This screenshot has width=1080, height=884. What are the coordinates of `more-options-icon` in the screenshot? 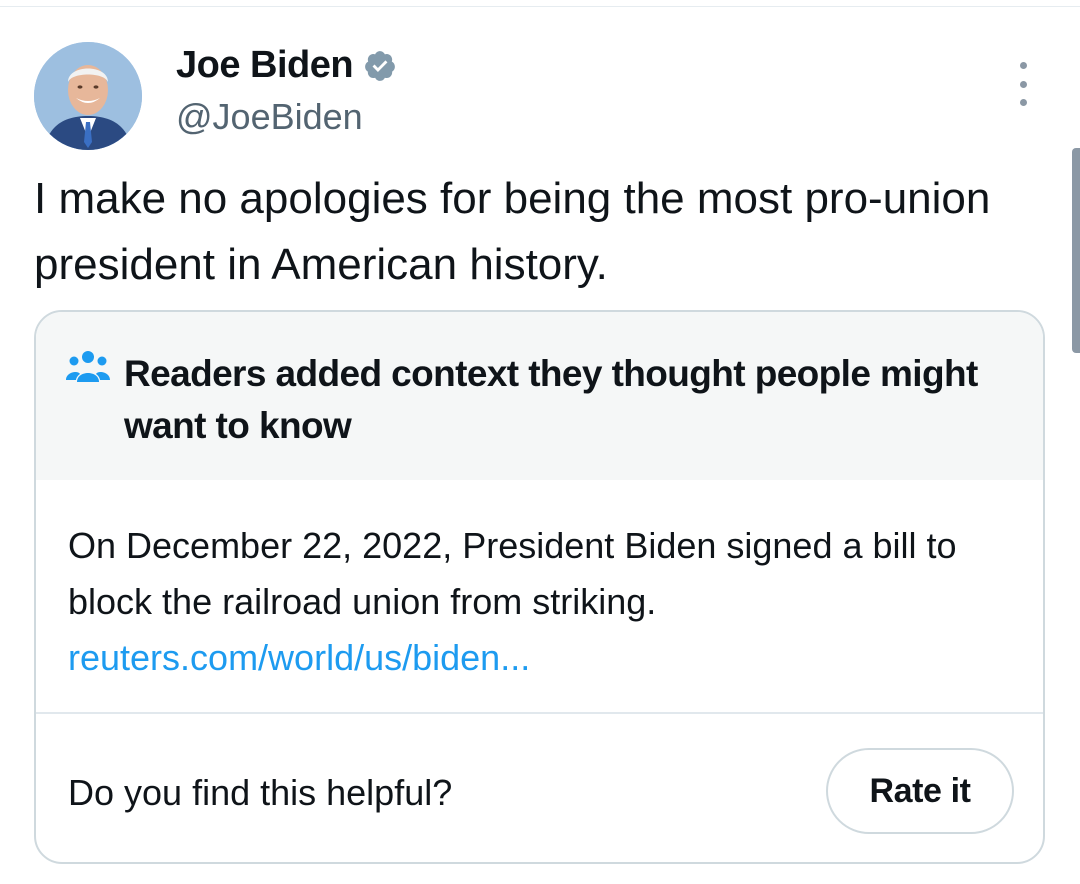 It's located at (1023, 84).